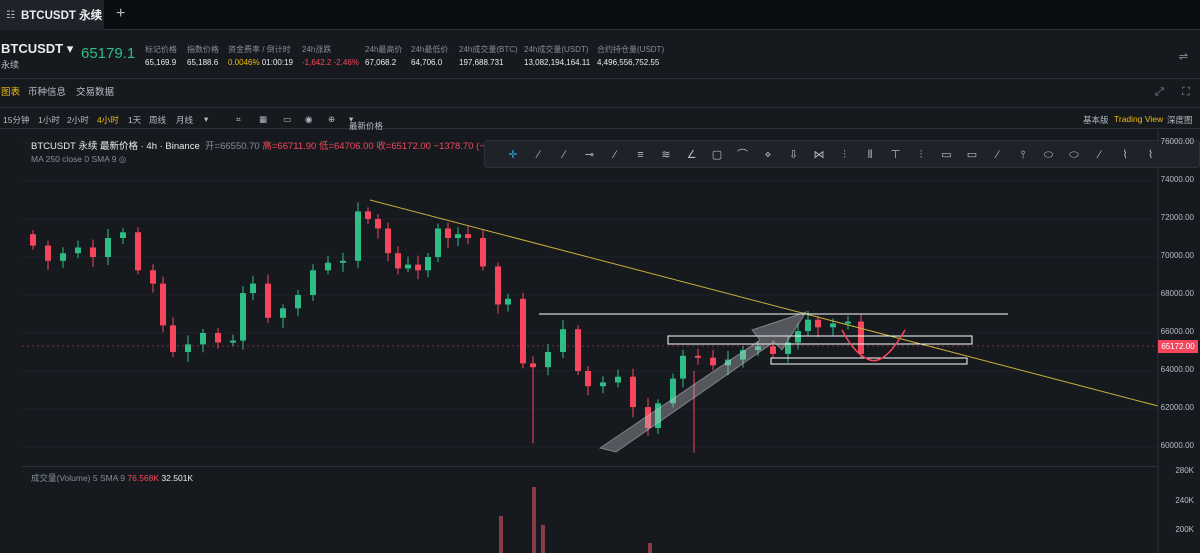  I want to click on stat-index-price: 指数价格 65,188.6, so click(203, 56).